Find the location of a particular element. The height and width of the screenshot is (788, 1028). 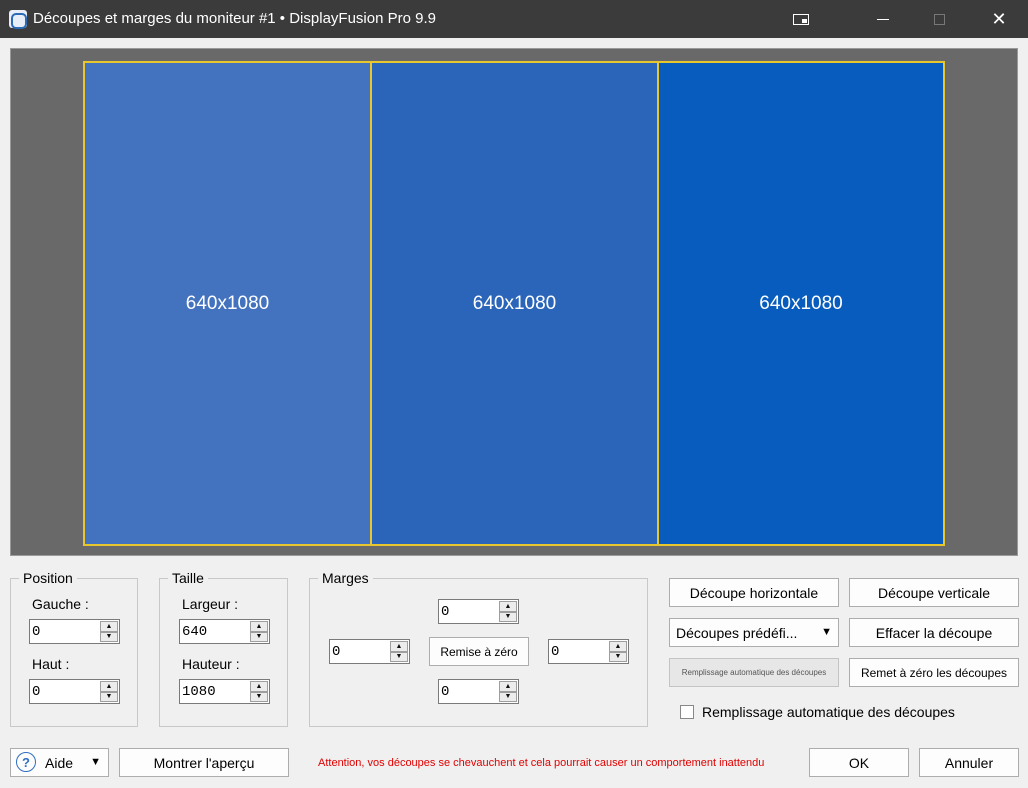

top-spin-buttons: ▲ ▼ is located at coordinates (109, 691).